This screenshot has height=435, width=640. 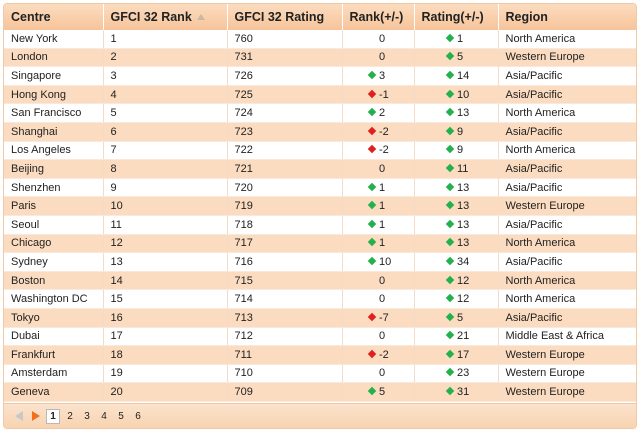 I want to click on rating-change-indicator: 10, so click(x=457, y=95).